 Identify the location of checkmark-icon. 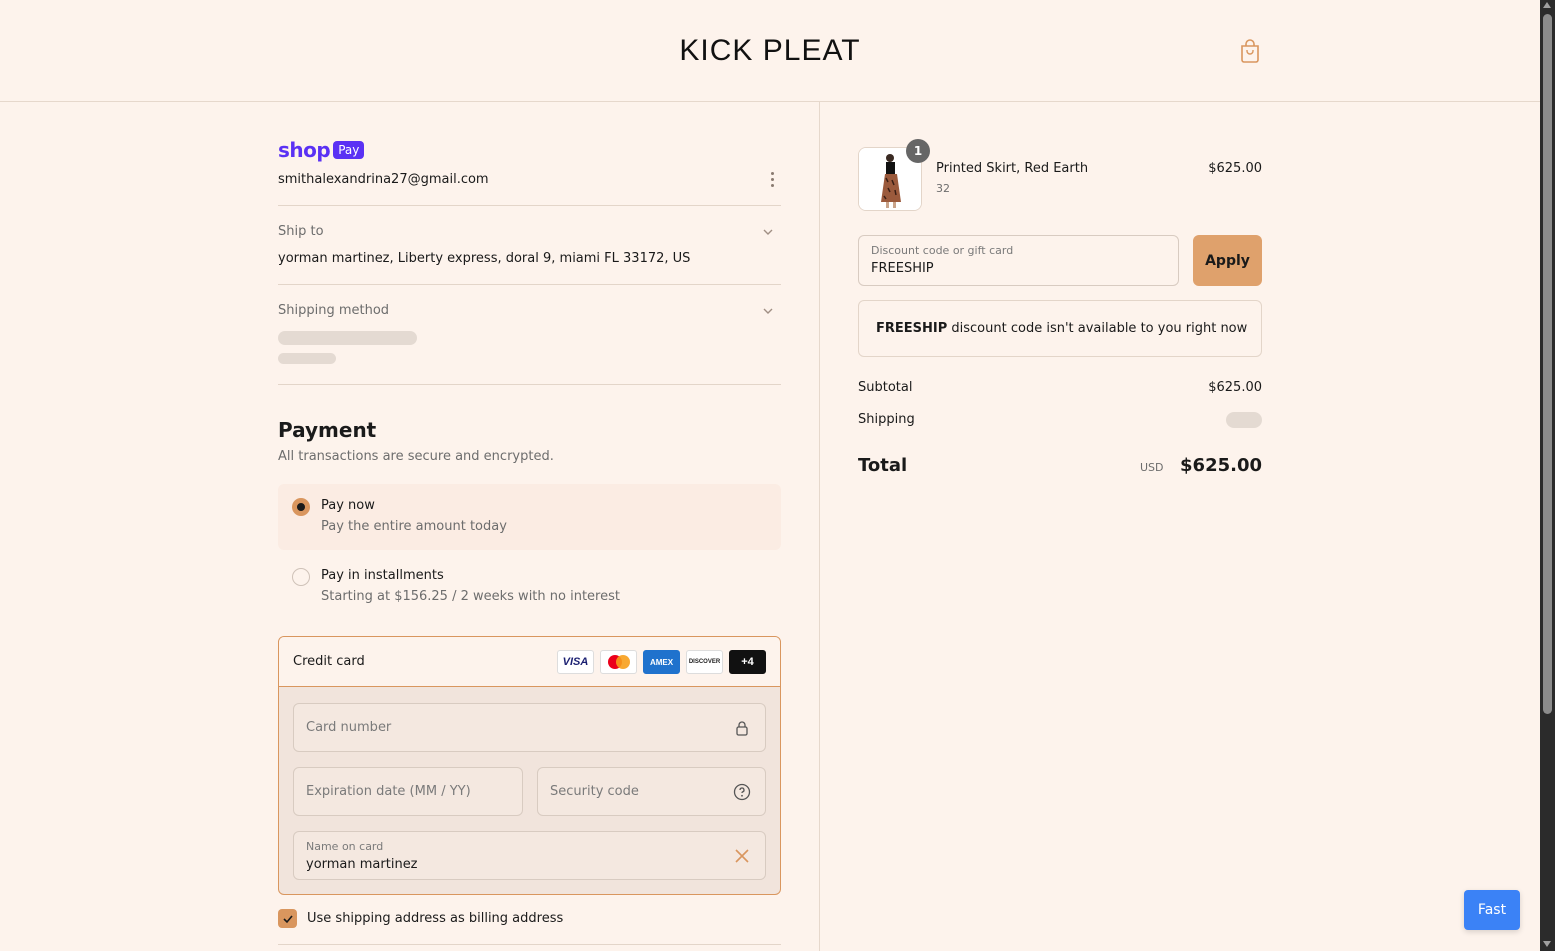
(287, 918).